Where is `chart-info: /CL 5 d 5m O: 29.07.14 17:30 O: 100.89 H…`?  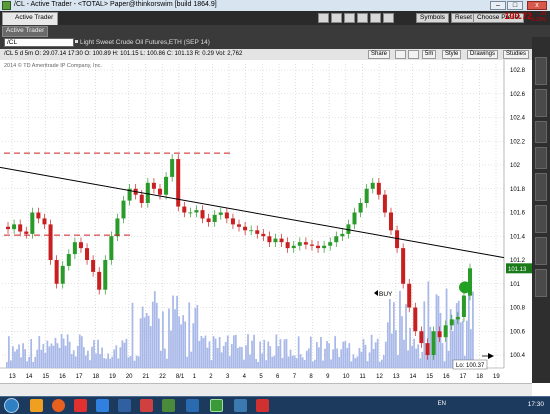
chart-info: /CL 5 d 5m O: 29.07.14 17:30 O: 100.89 H… is located at coordinates (123, 54).